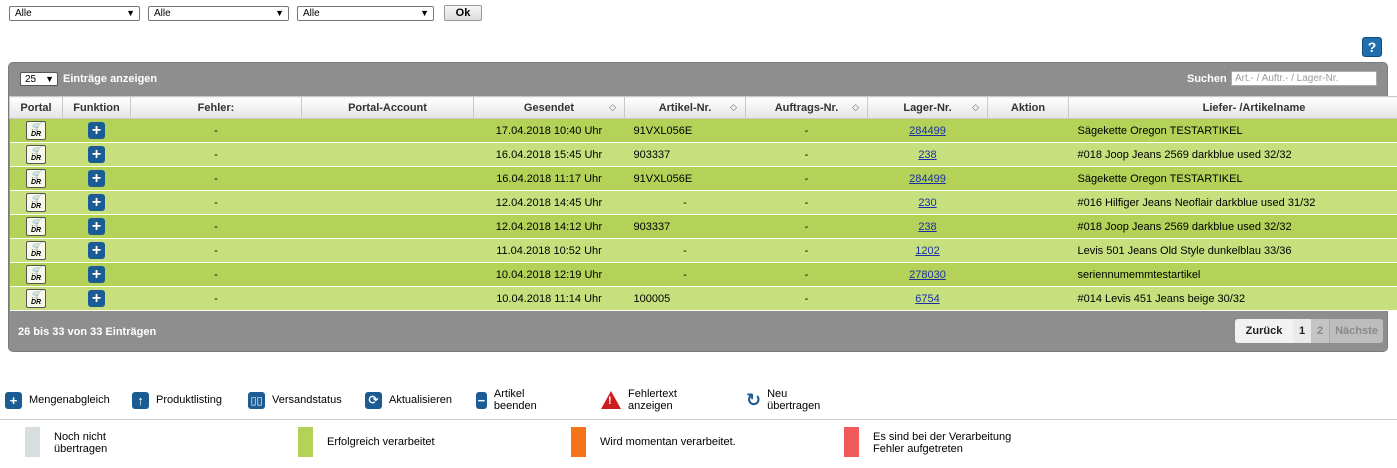  I want to click on filter-select-3: Alle ▼, so click(365, 13).